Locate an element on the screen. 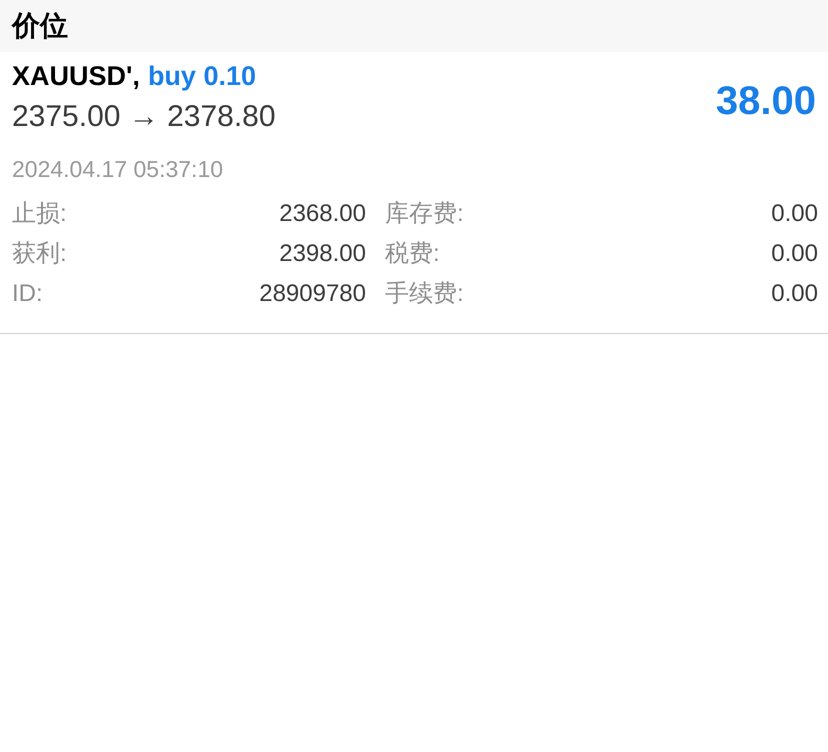 This screenshot has height=752, width=828. detail-value: 2368.00 is located at coordinates (322, 214).